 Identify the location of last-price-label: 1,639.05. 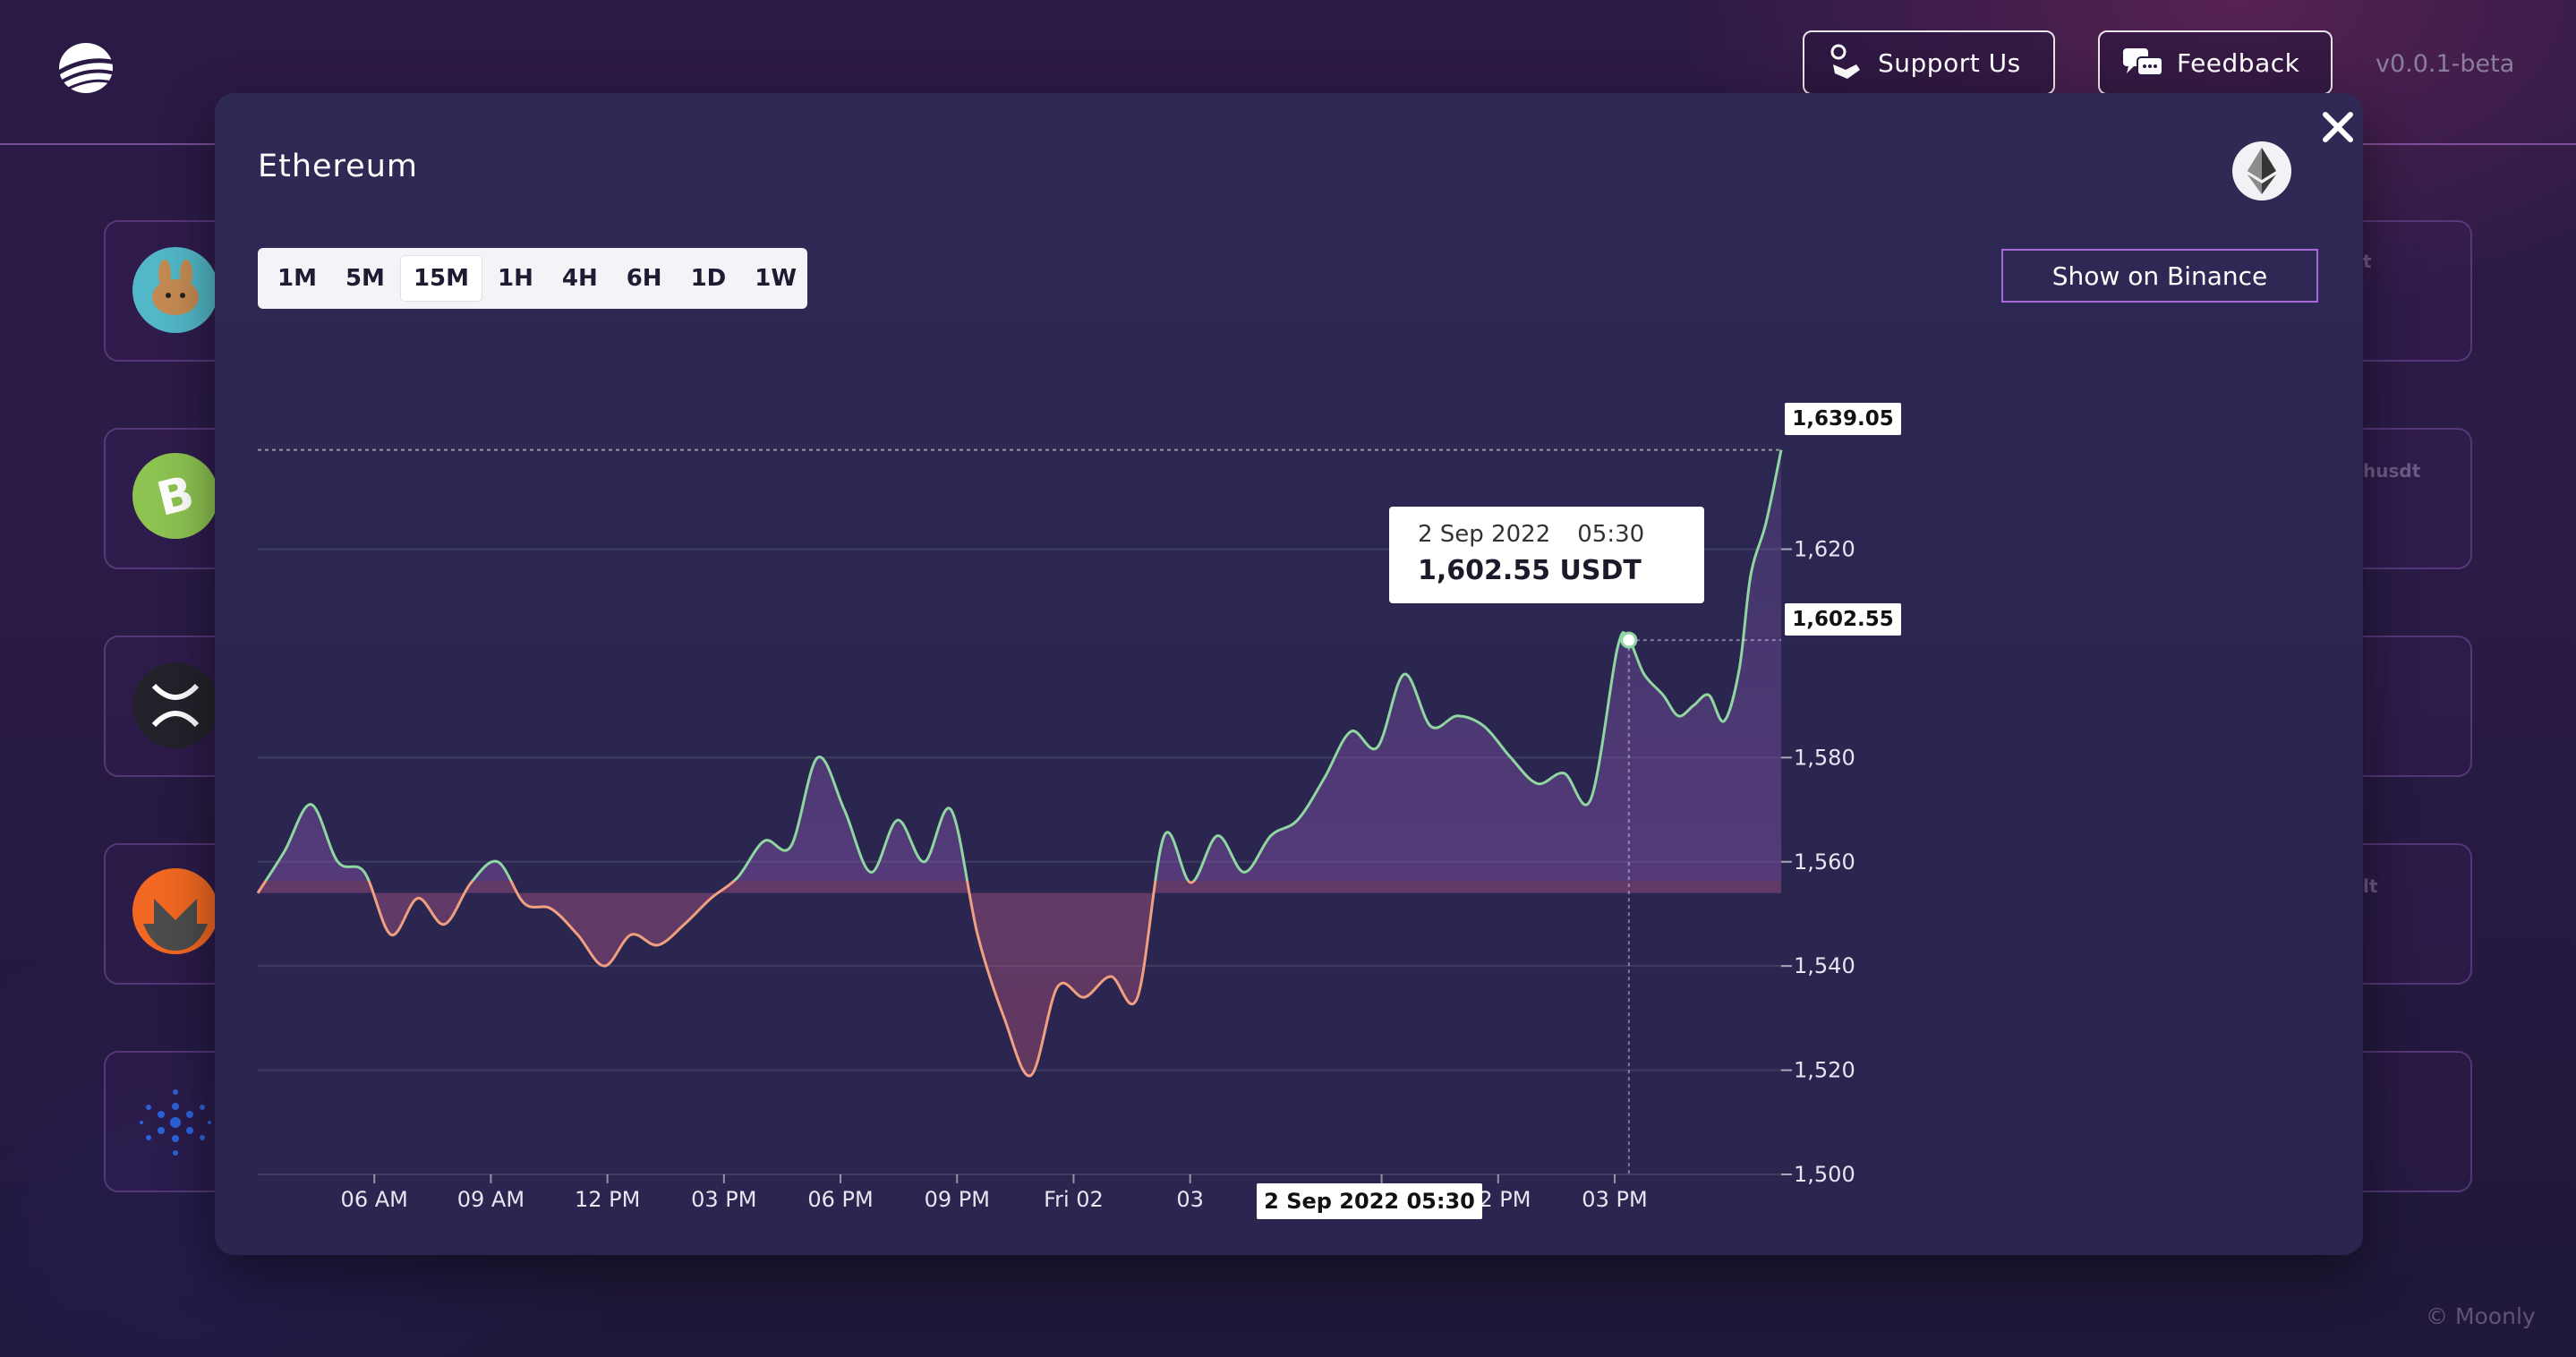
(1843, 419).